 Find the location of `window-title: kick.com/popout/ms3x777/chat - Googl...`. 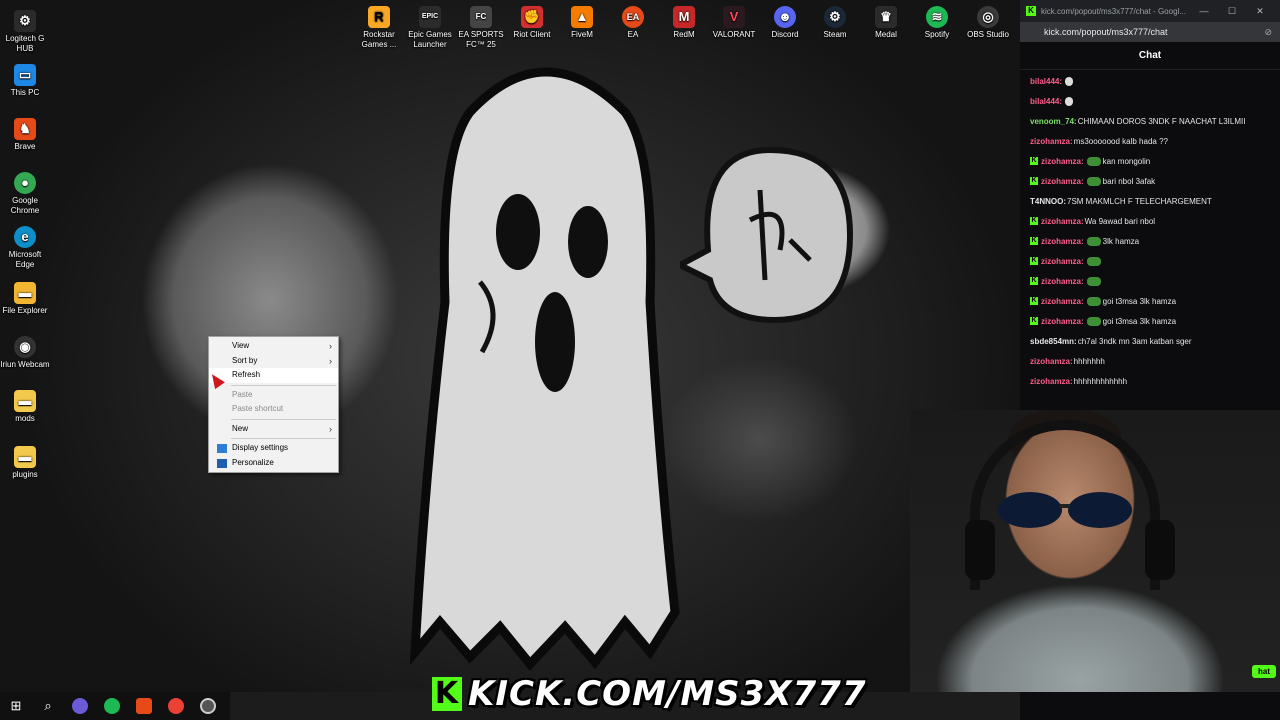

window-title: kick.com/popout/ms3x777/chat - Googl... is located at coordinates (1113, 11).